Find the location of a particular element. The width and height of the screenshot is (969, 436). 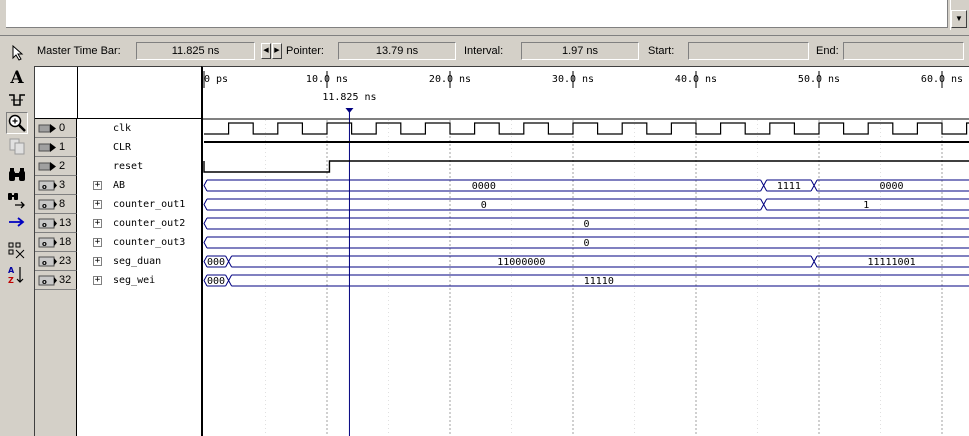

end-label: End: is located at coordinates (827, 51).